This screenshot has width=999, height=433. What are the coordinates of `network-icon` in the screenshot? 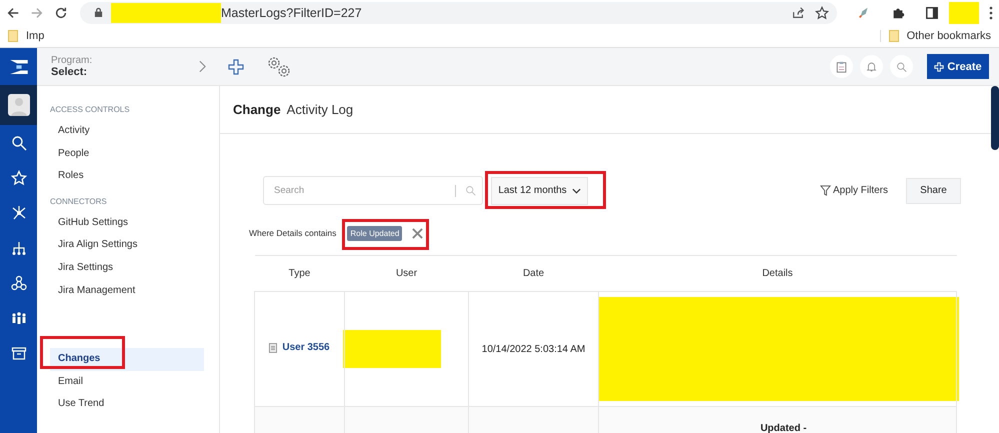 It's located at (18, 213).